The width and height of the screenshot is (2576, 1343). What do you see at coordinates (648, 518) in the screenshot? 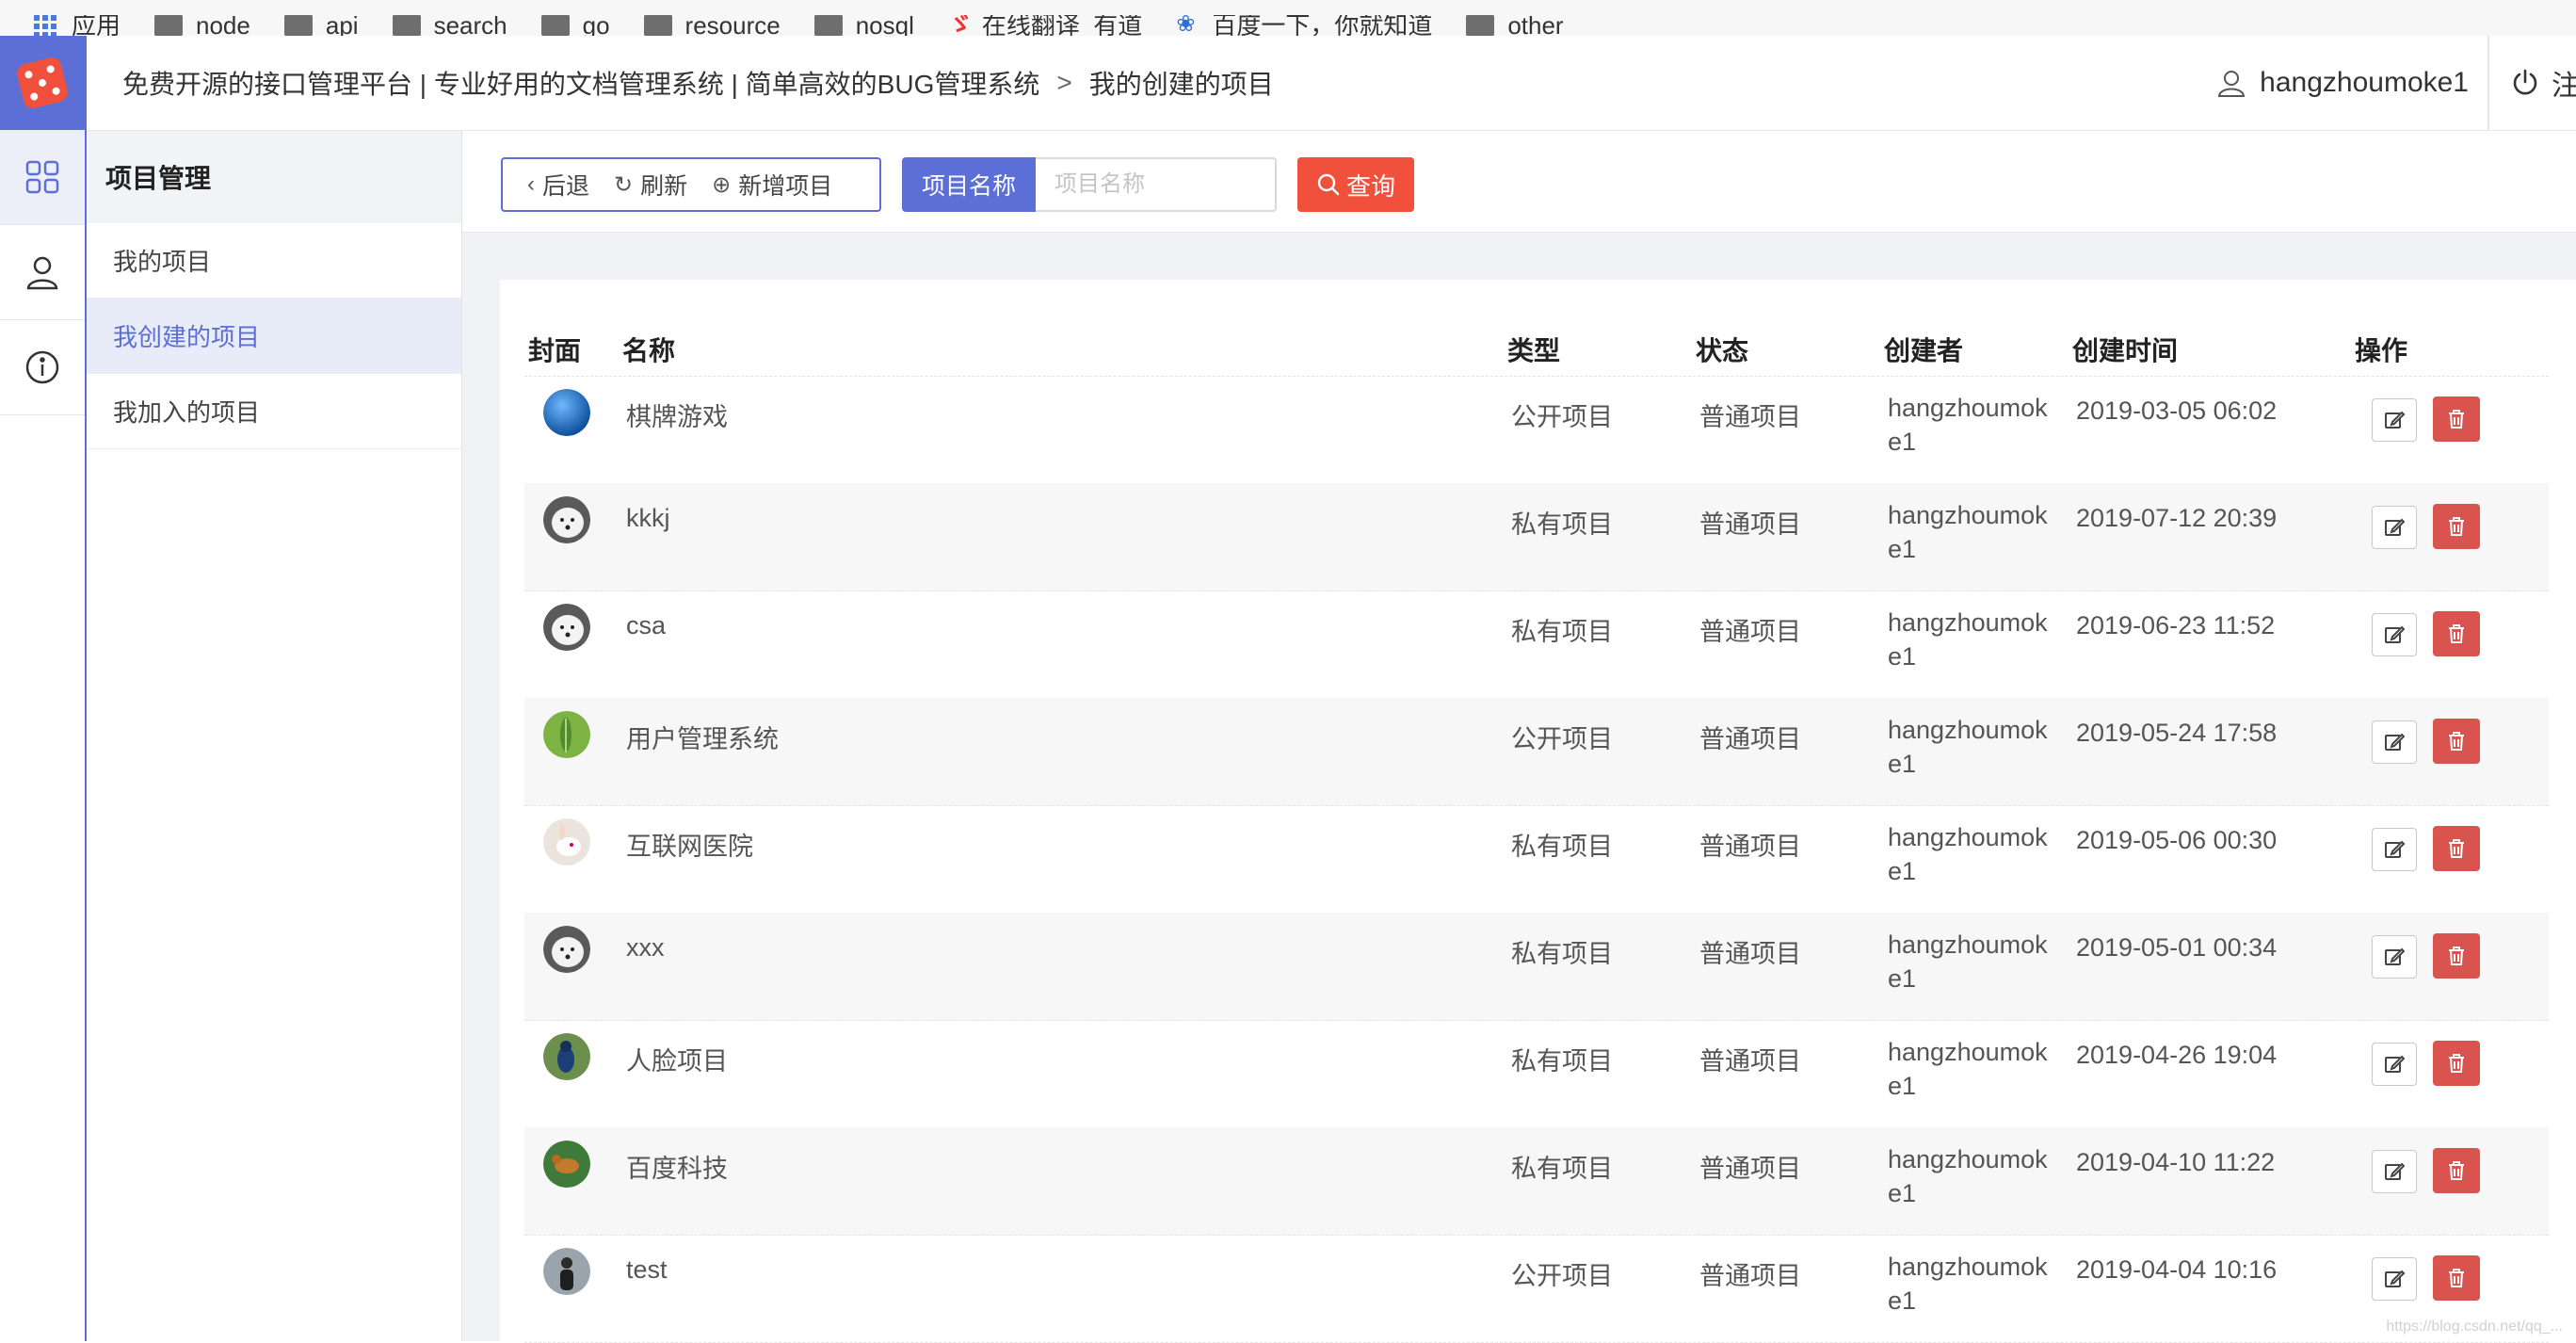
I see `project-name: kkkj` at bounding box center [648, 518].